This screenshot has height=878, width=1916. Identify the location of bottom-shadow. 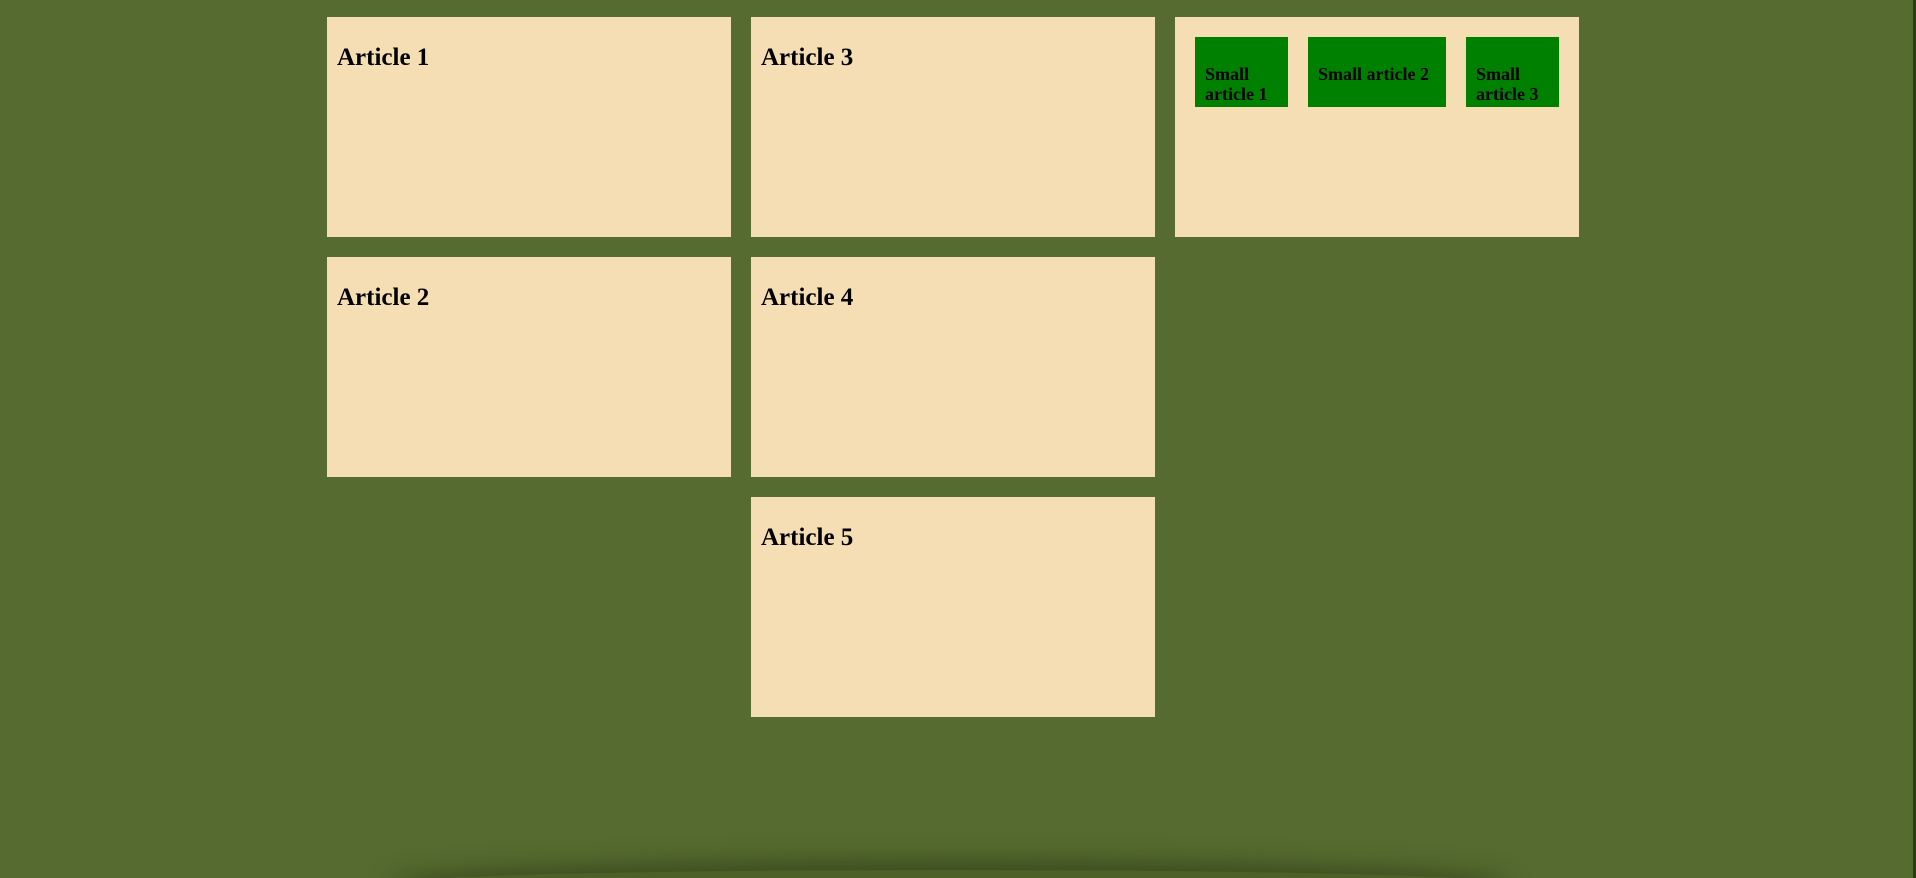
(950, 874).